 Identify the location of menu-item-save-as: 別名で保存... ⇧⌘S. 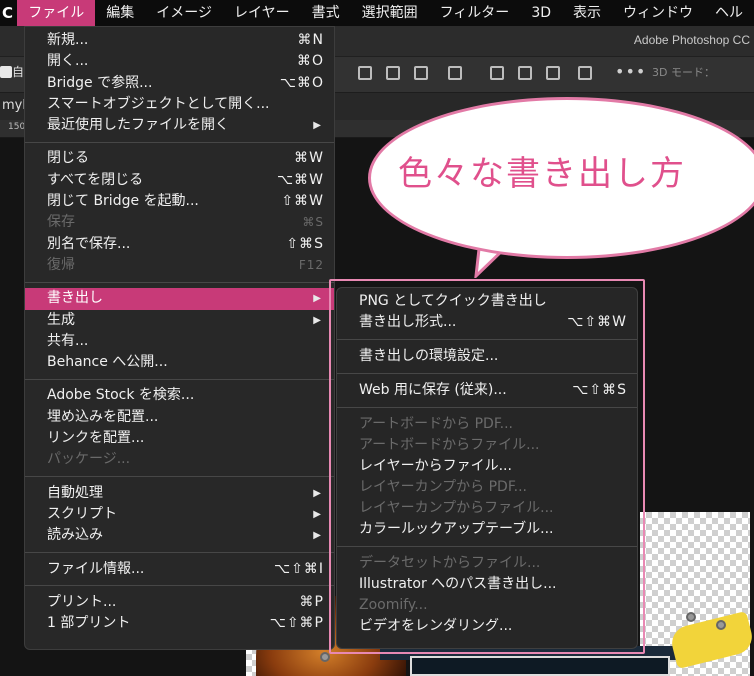
(179, 244).